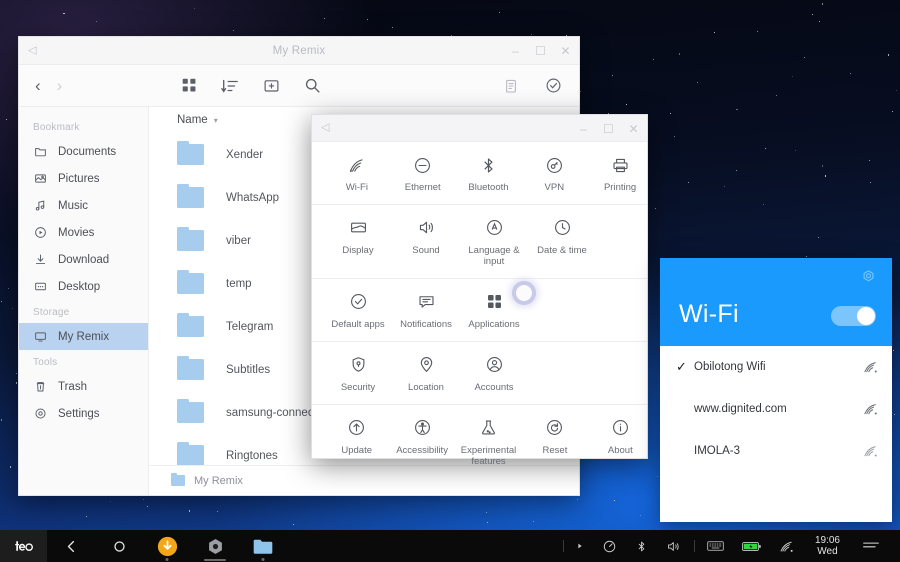  Describe the element at coordinates (674, 546) in the screenshot. I see `volume-icon` at that location.